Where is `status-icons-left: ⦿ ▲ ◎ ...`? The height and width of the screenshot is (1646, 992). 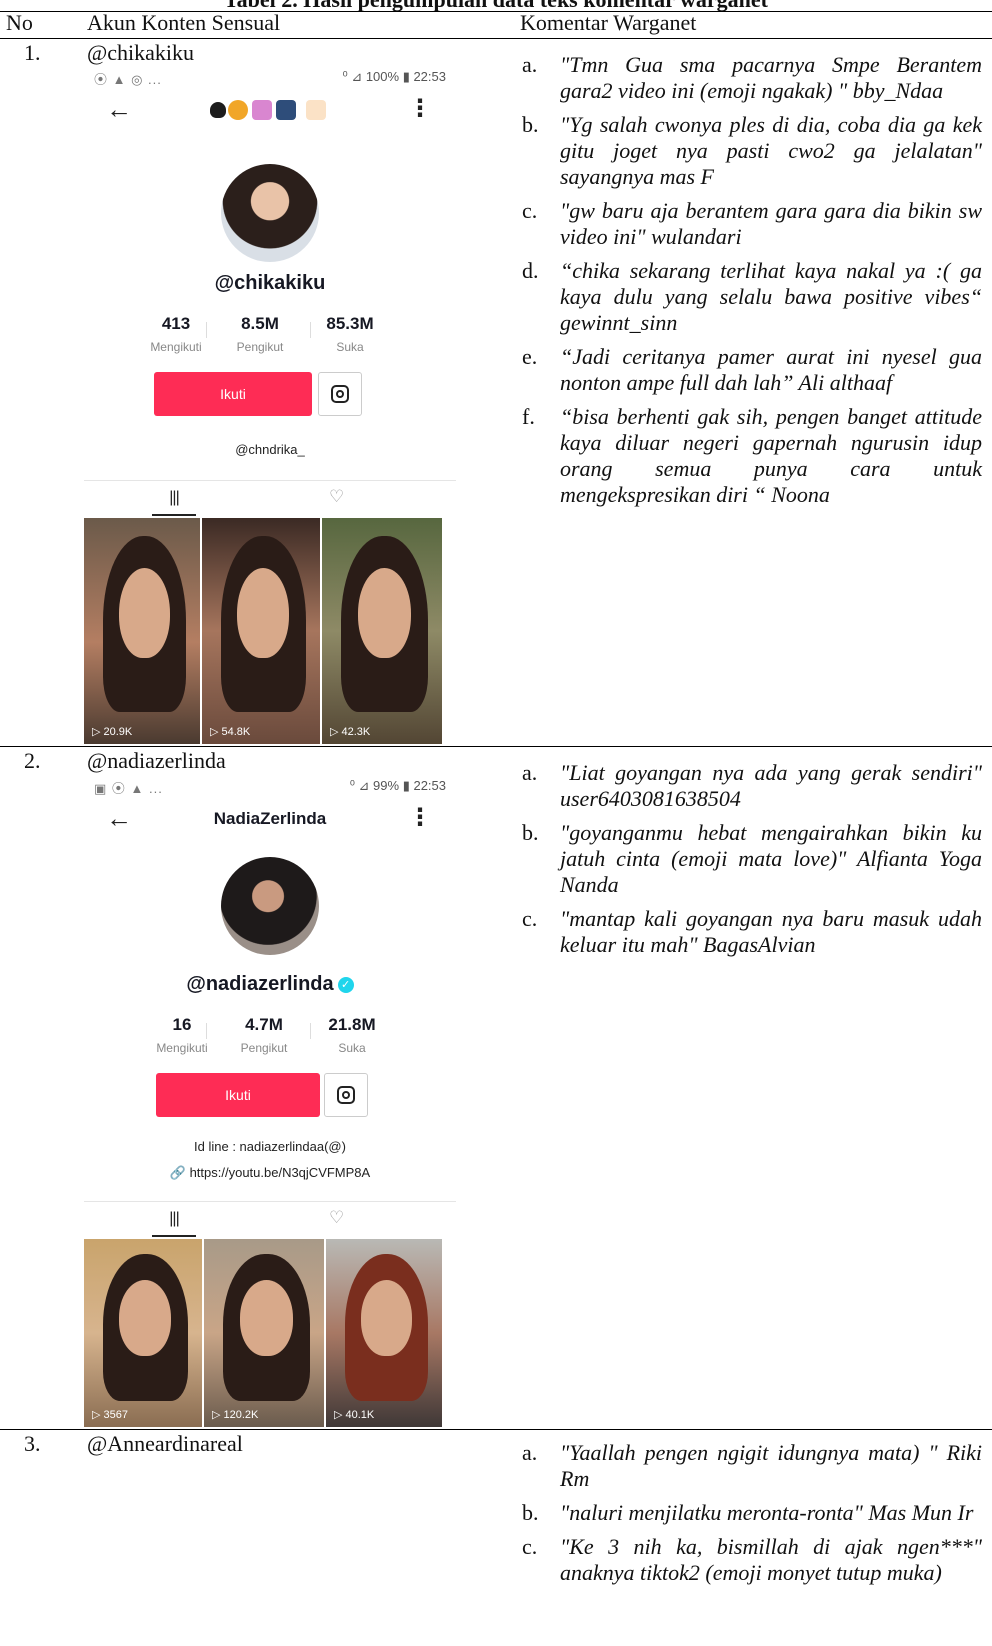
status-icons-left: ⦿ ▲ ◎ ... is located at coordinates (128, 79).